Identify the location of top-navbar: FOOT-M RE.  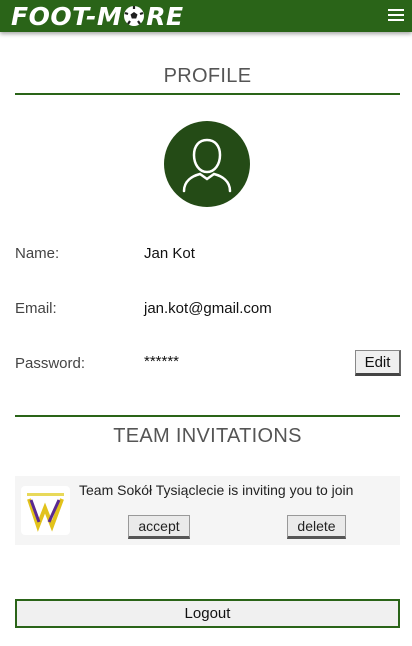
(206, 16).